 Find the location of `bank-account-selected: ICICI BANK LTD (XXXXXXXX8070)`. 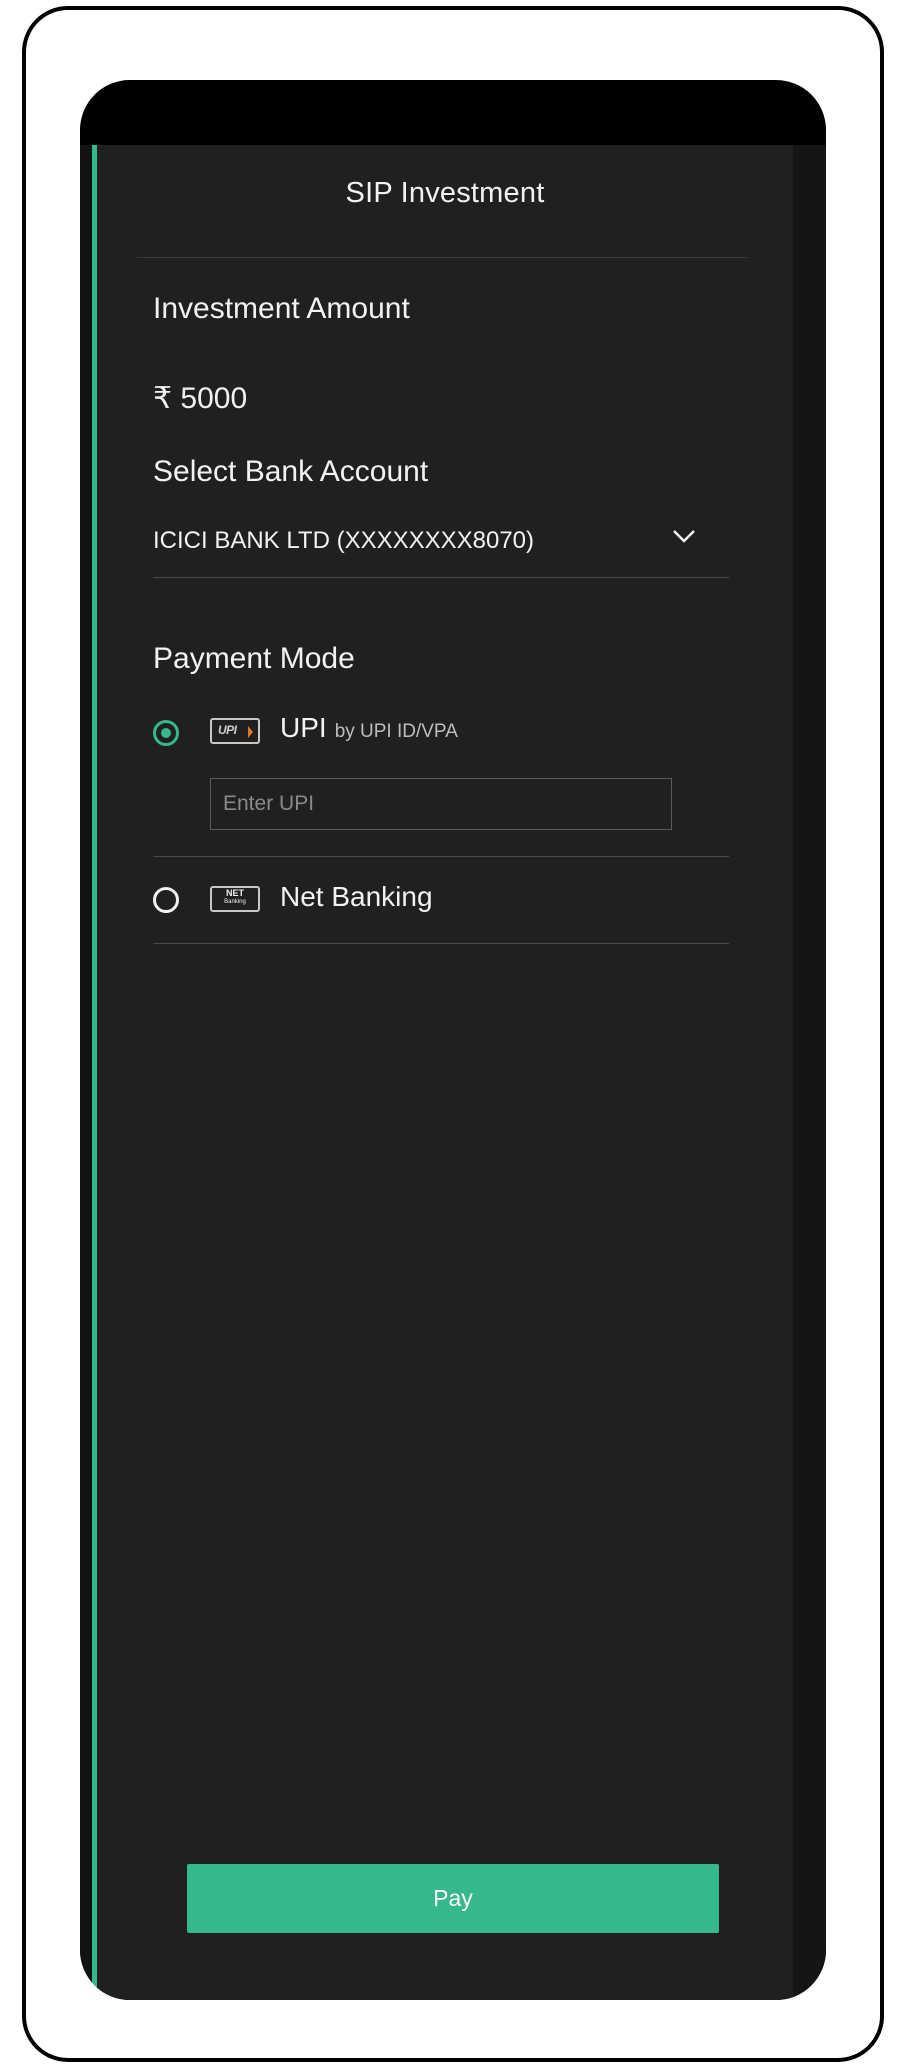

bank-account-selected: ICICI BANK LTD (XXXXXXXX8070) is located at coordinates (344, 540).